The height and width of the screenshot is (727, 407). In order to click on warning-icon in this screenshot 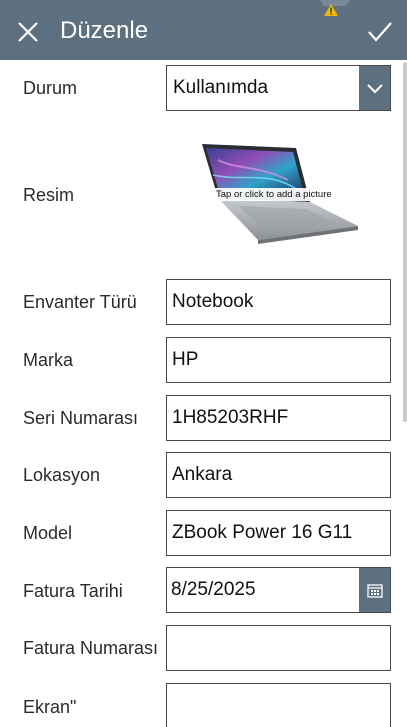, I will do `click(331, 10)`.